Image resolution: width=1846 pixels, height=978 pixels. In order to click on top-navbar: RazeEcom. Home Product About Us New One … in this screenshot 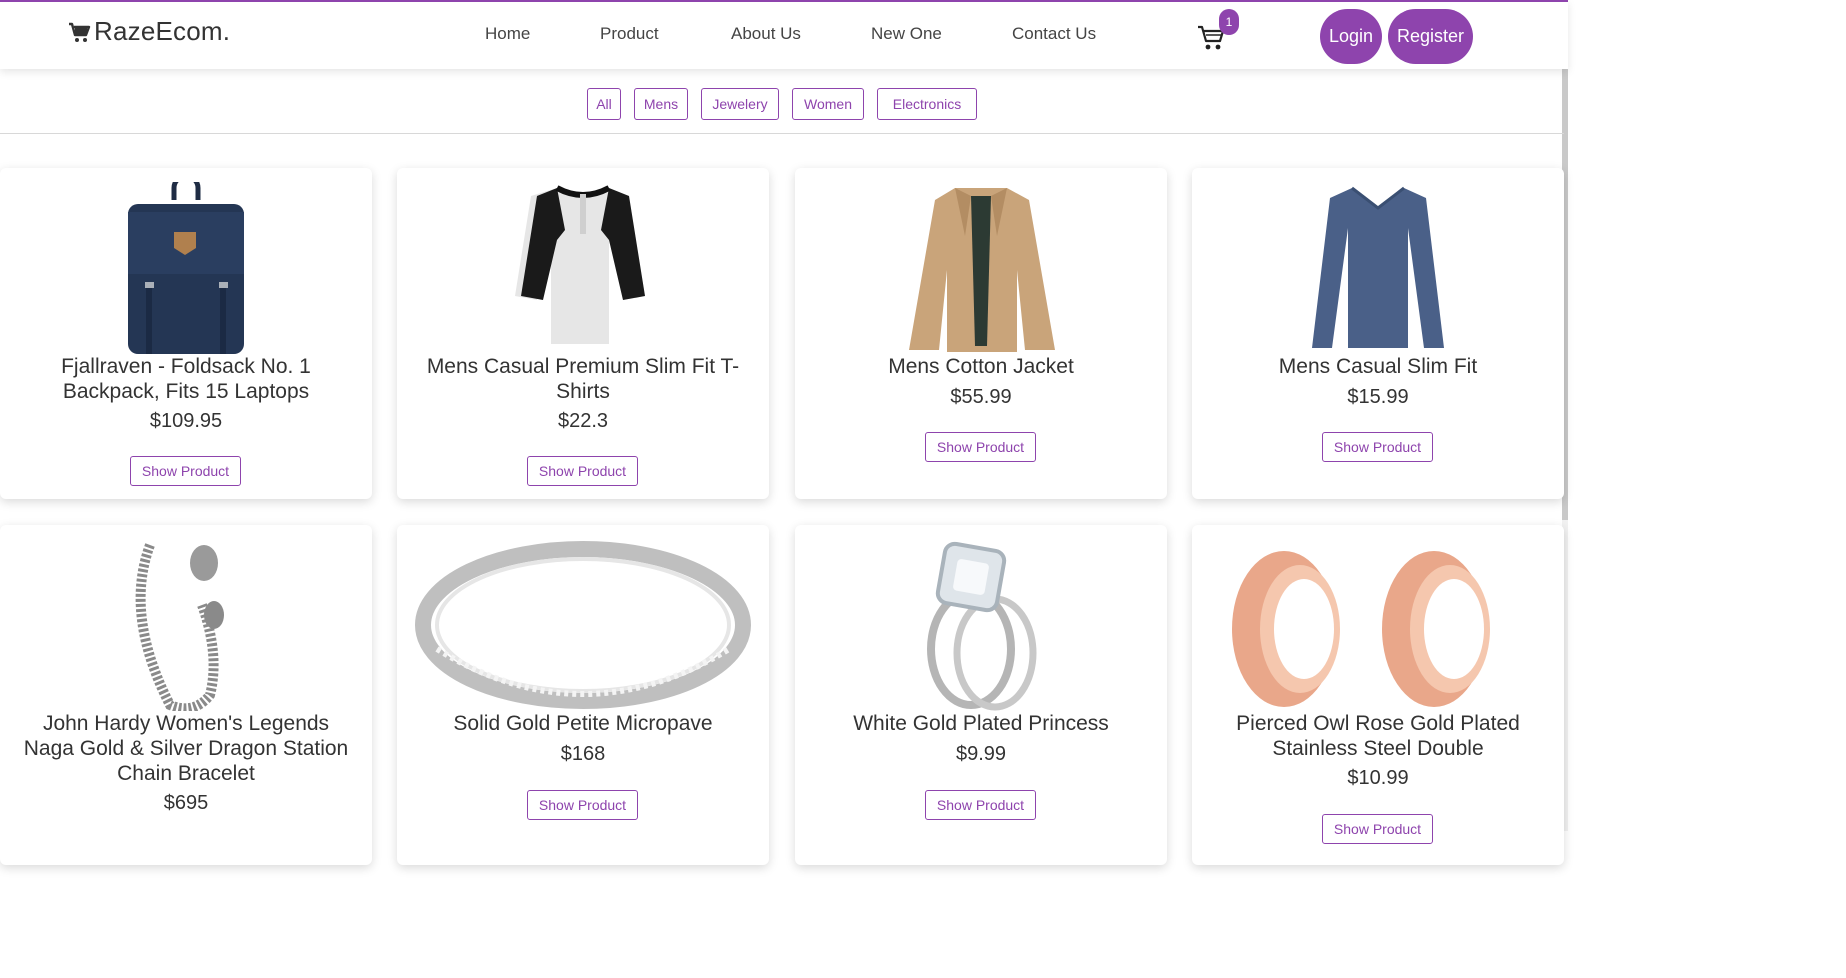, I will do `click(784, 34)`.